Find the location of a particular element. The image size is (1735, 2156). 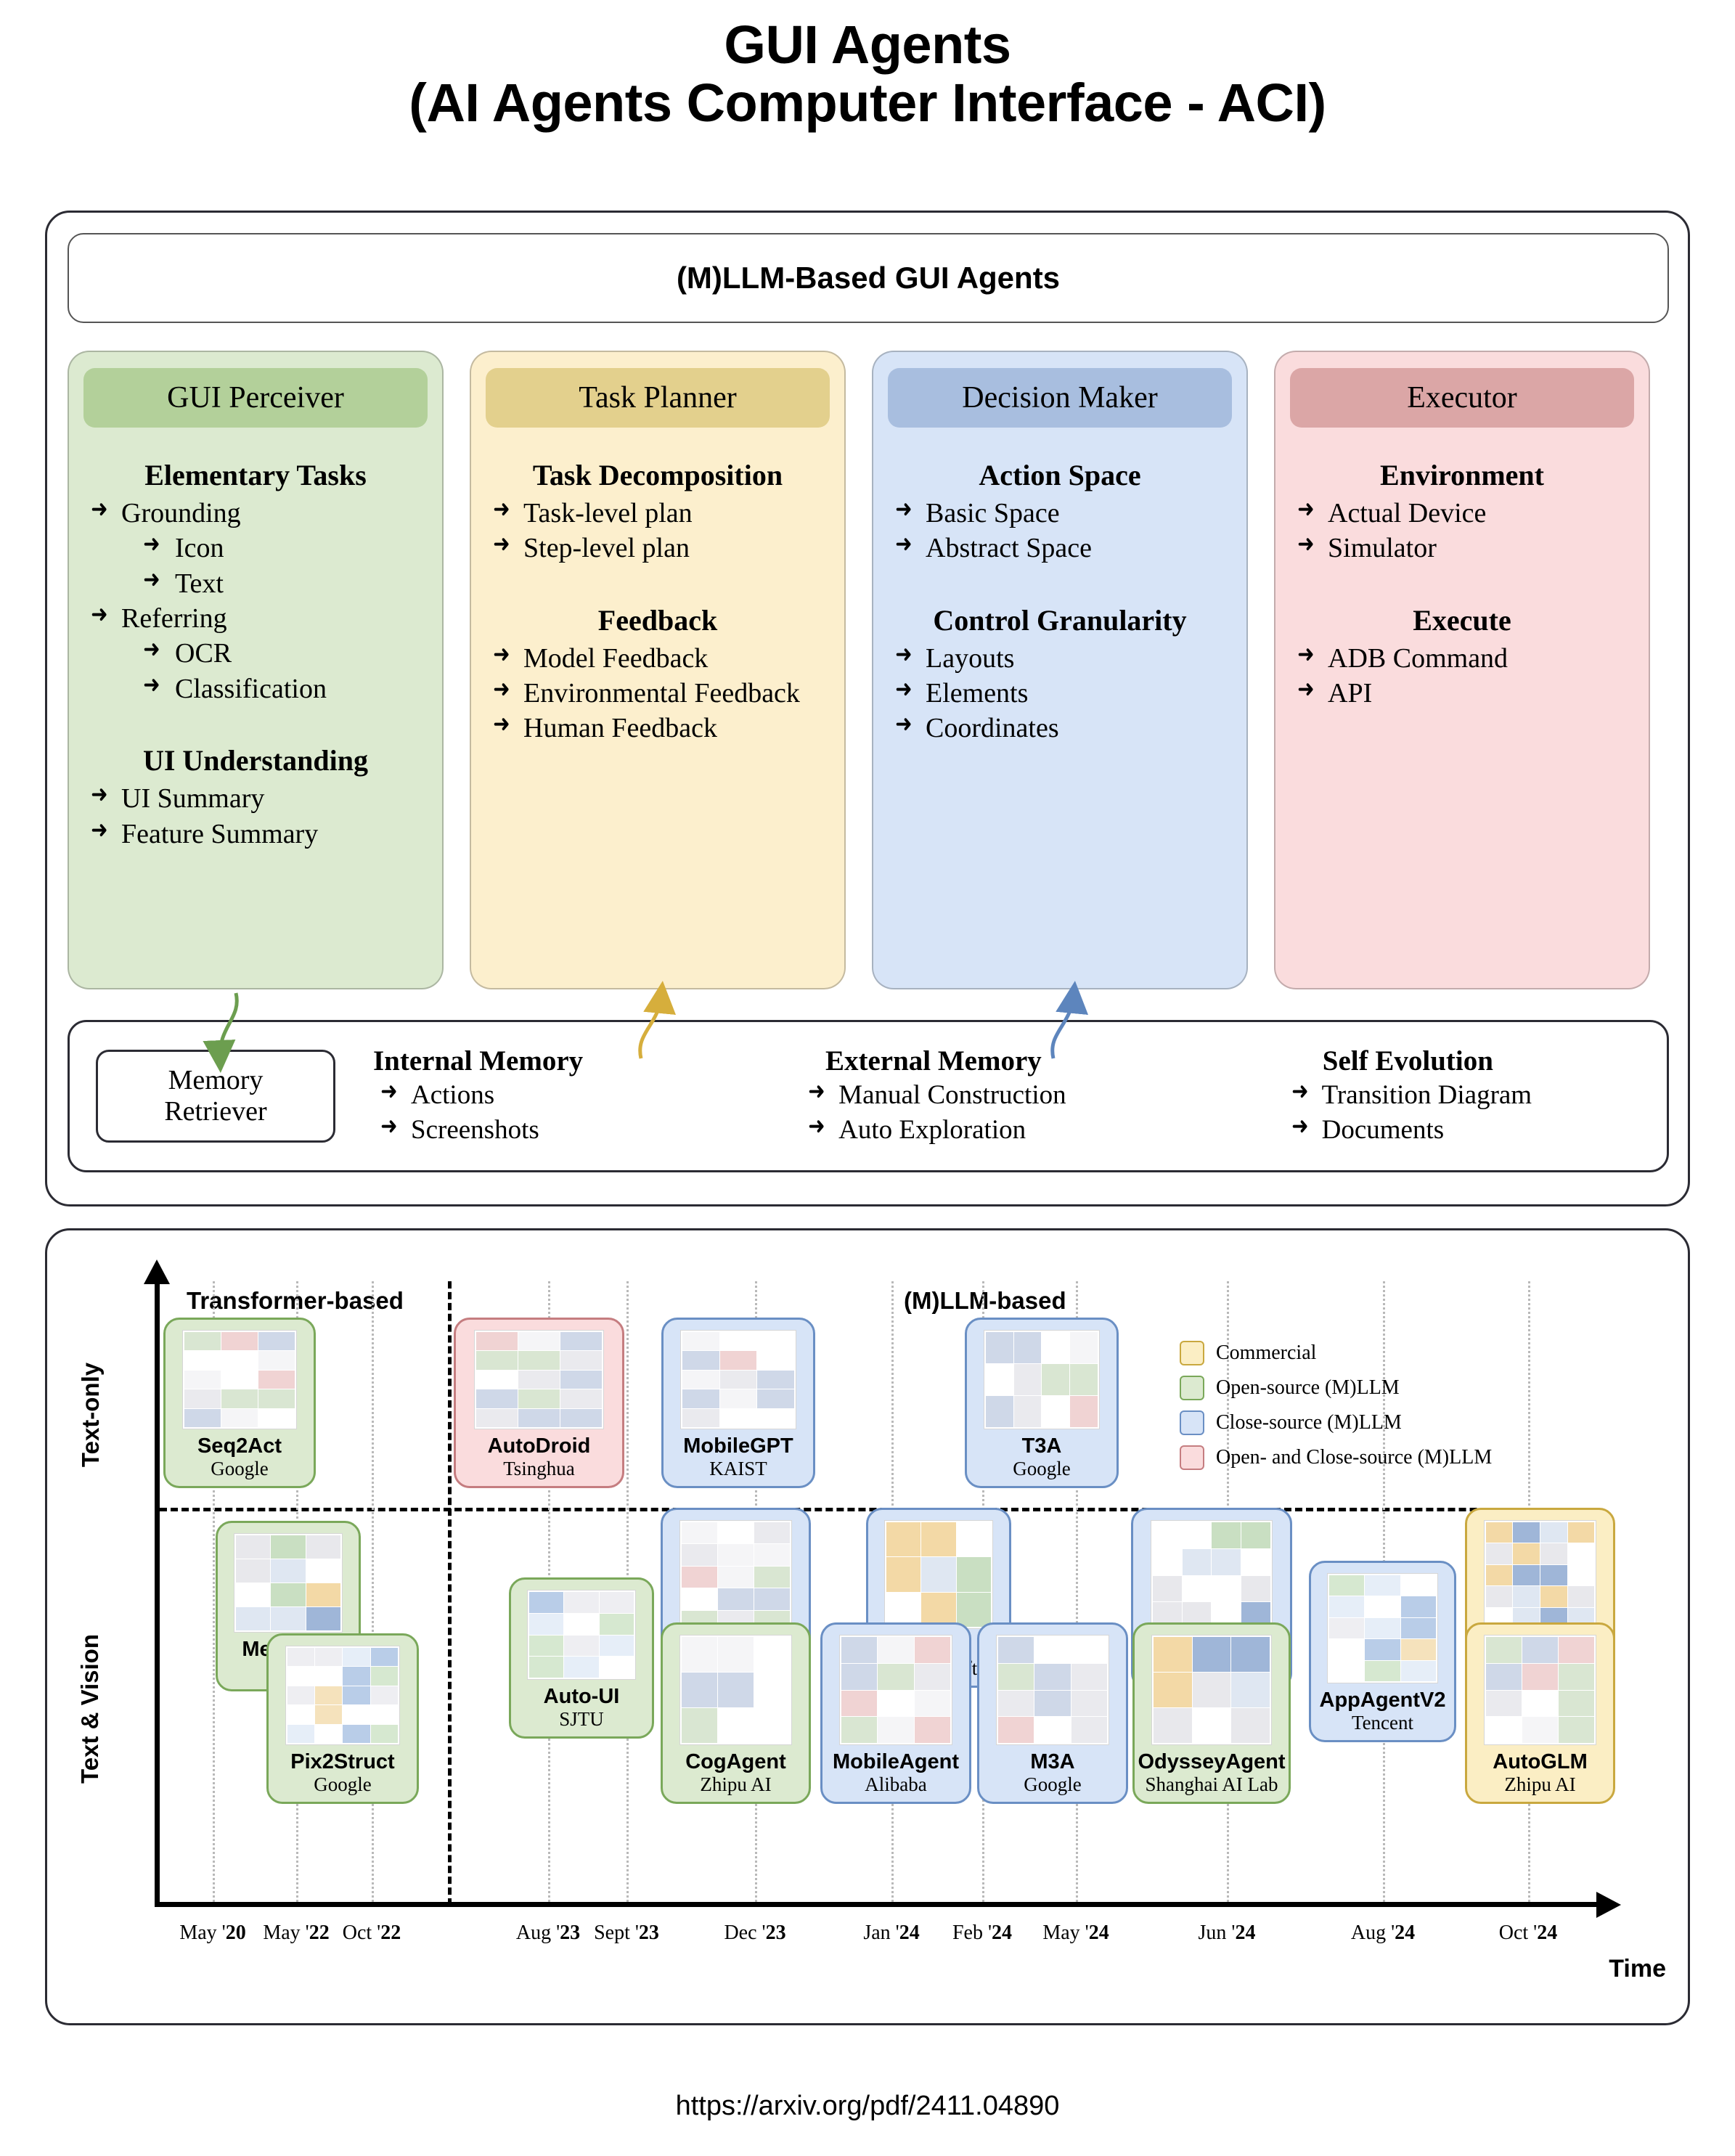

list-item: Environmental Feedback is located at coordinates (658, 694).